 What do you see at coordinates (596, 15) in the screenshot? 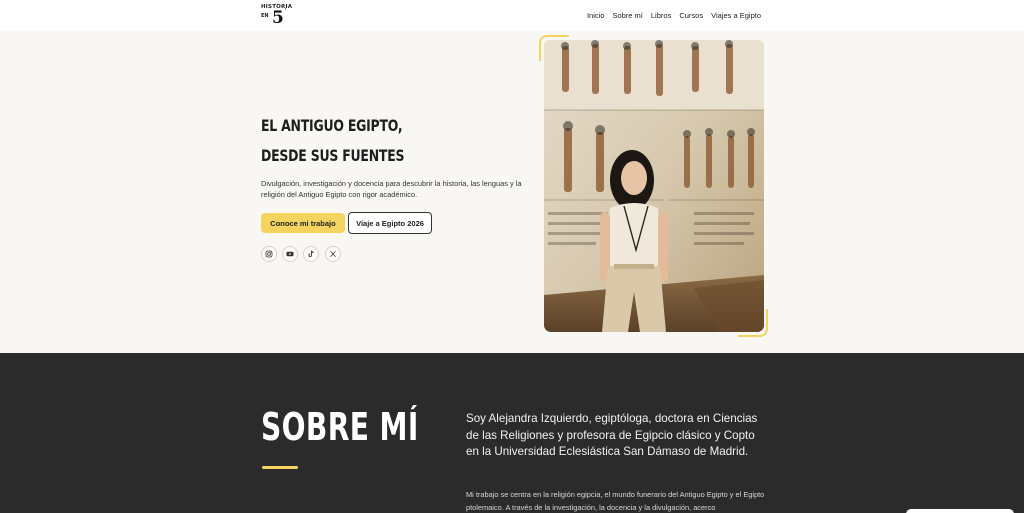
I see `nav-inicio: Inicio` at bounding box center [596, 15].